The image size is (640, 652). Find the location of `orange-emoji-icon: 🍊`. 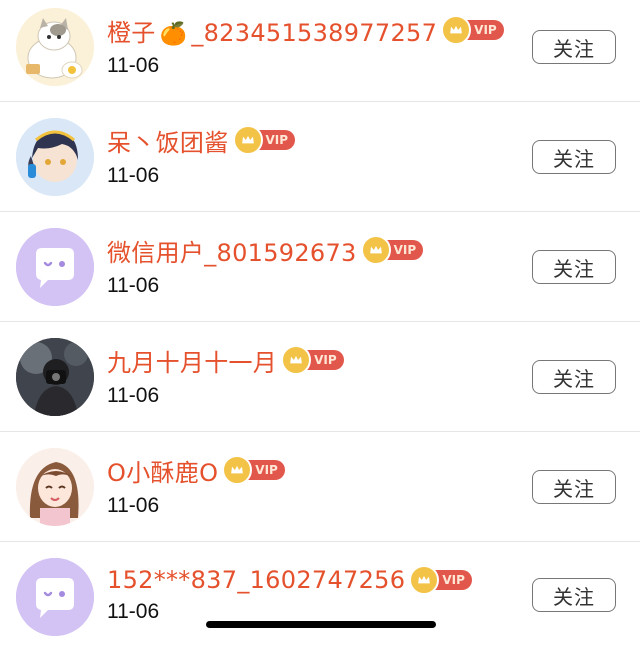

orange-emoji-icon: 🍊 is located at coordinates (173, 34).